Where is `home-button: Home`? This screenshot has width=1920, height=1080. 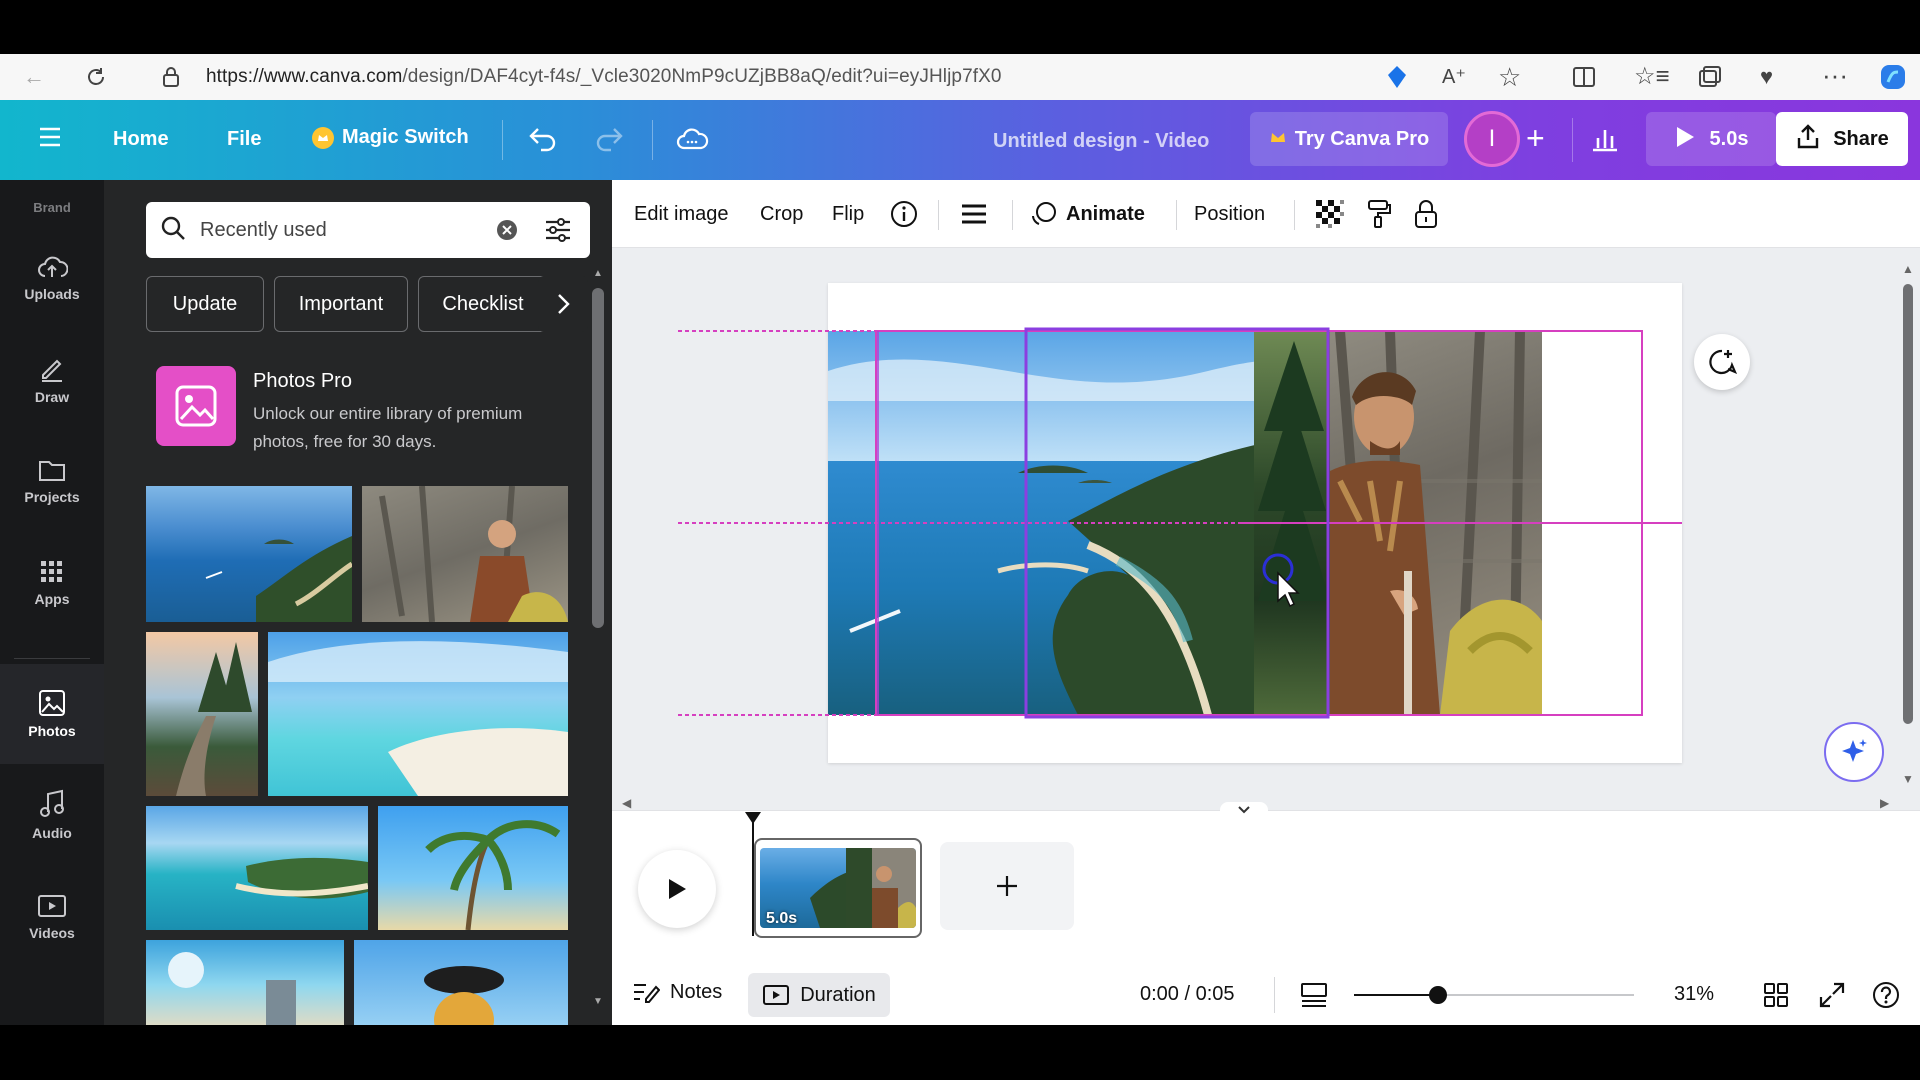
home-button: Home is located at coordinates (141, 139).